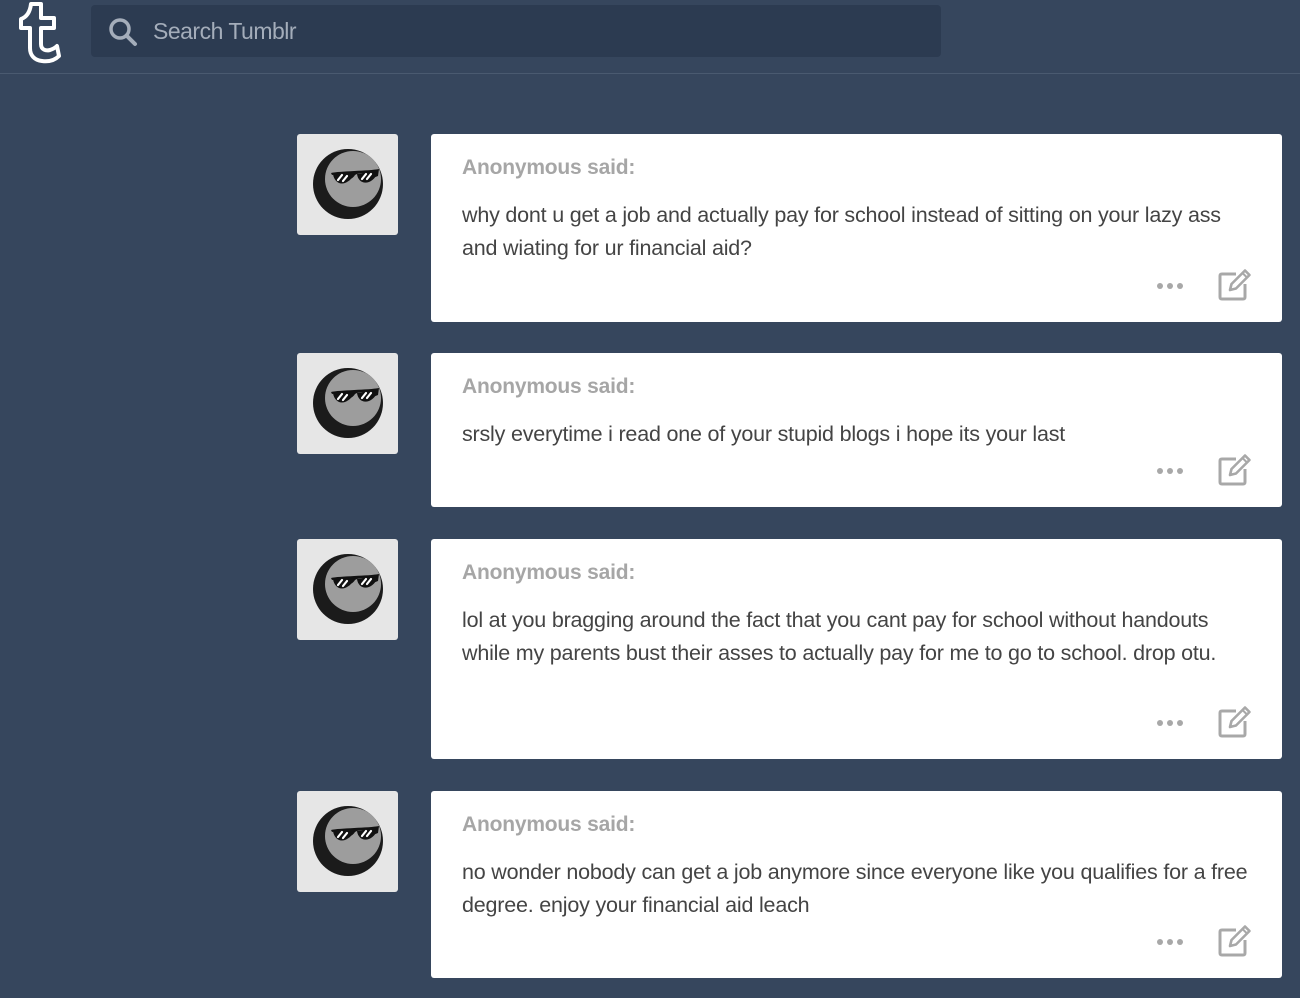 The width and height of the screenshot is (1300, 998). I want to click on tumblr-logo-icon, so click(39, 32).